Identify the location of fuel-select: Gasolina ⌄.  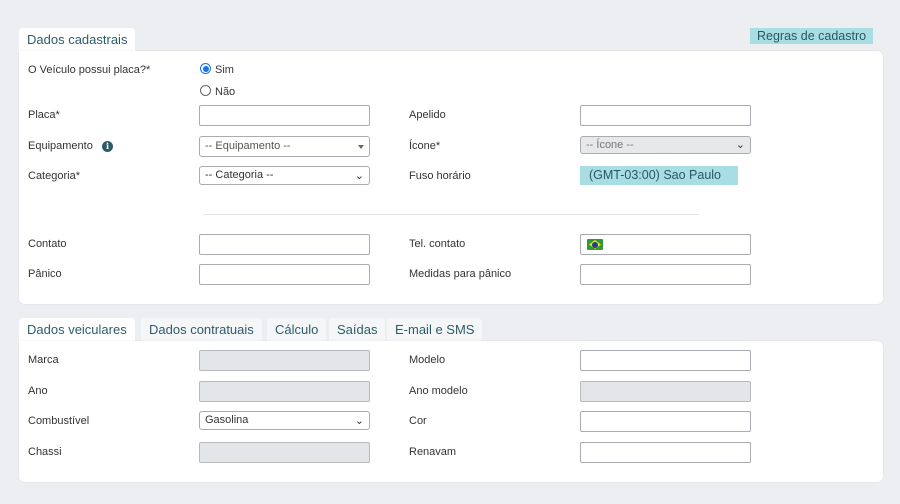
(284, 420).